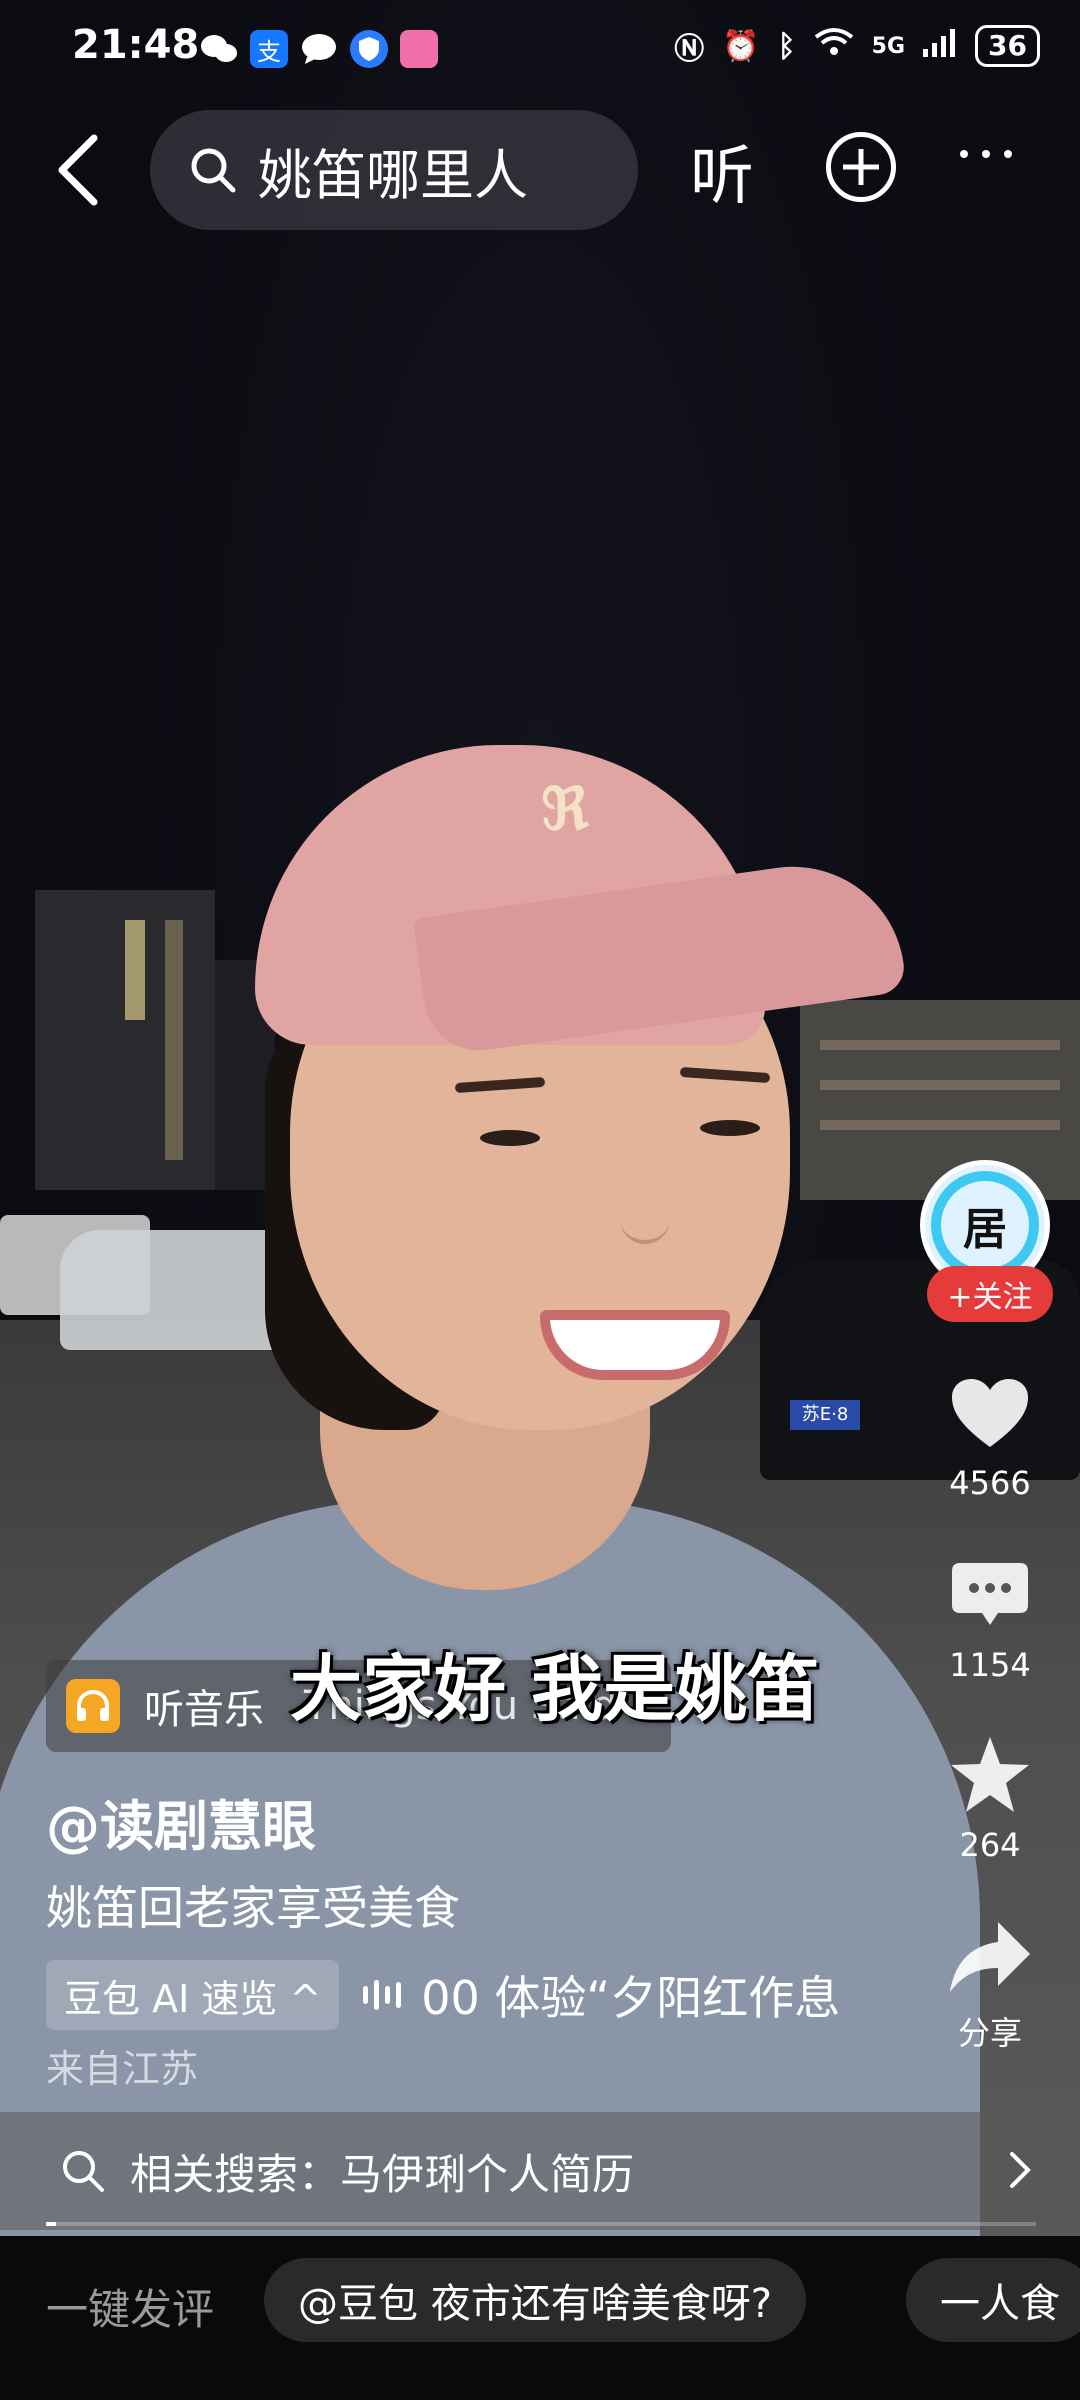 This screenshot has height=2400, width=1080. I want to click on security-shield-icon, so click(369, 49).